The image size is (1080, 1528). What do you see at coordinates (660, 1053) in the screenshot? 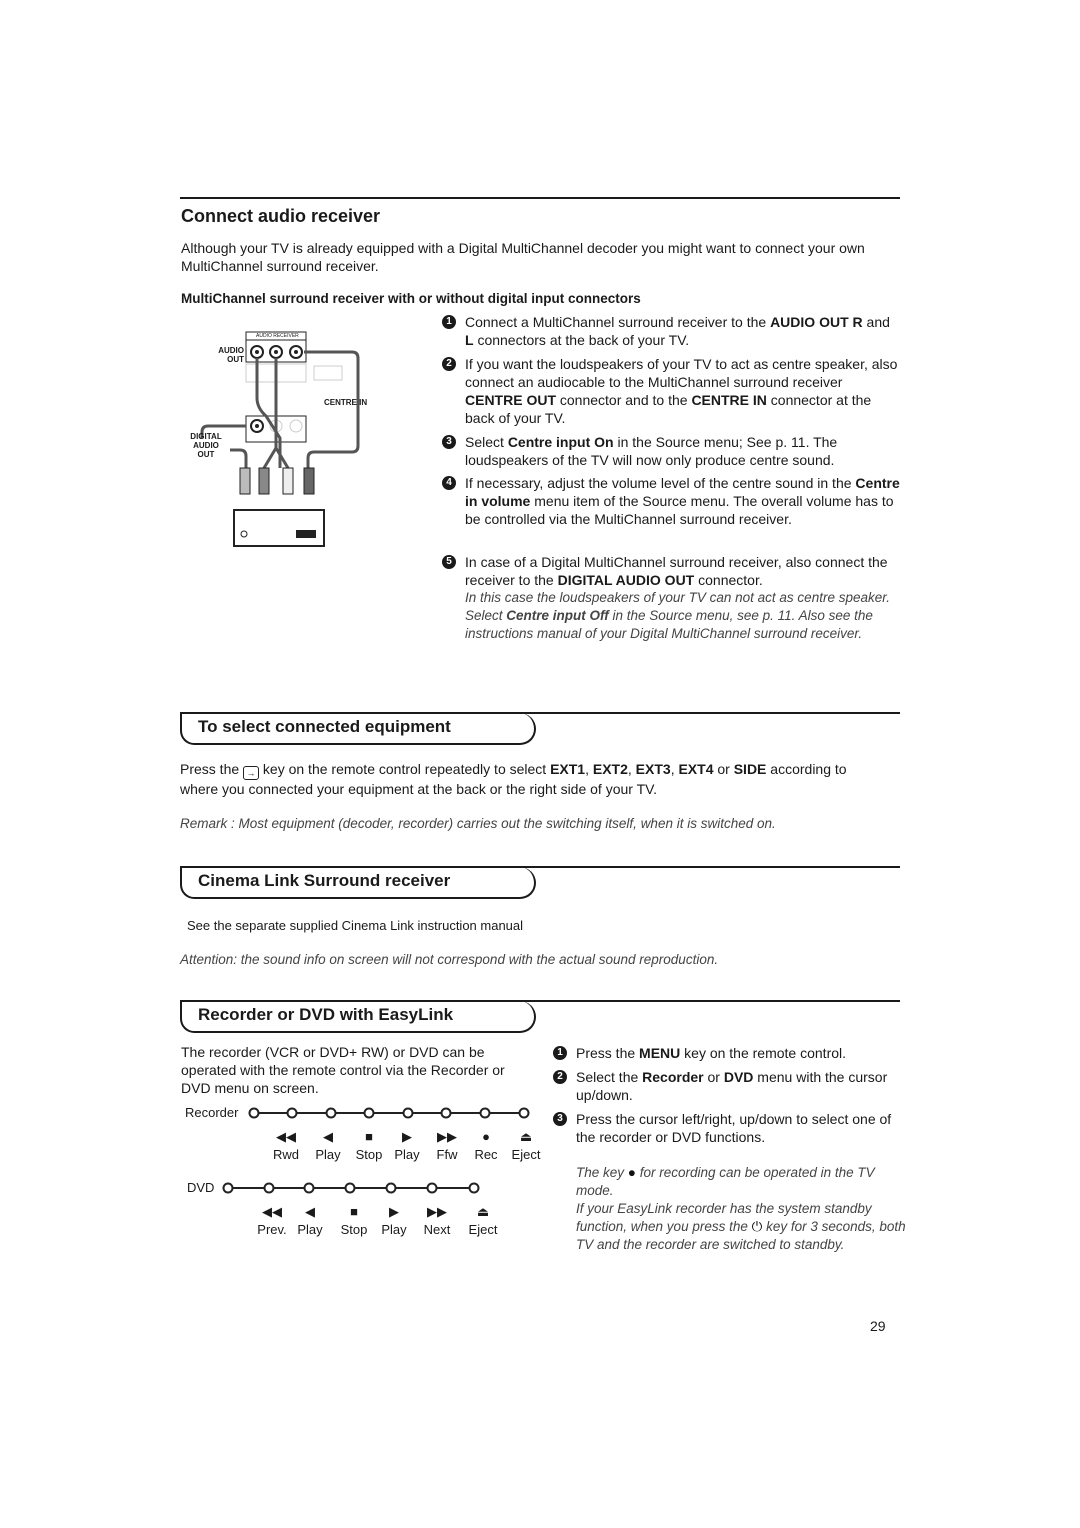
I see `bold-text: MENU` at bounding box center [660, 1053].